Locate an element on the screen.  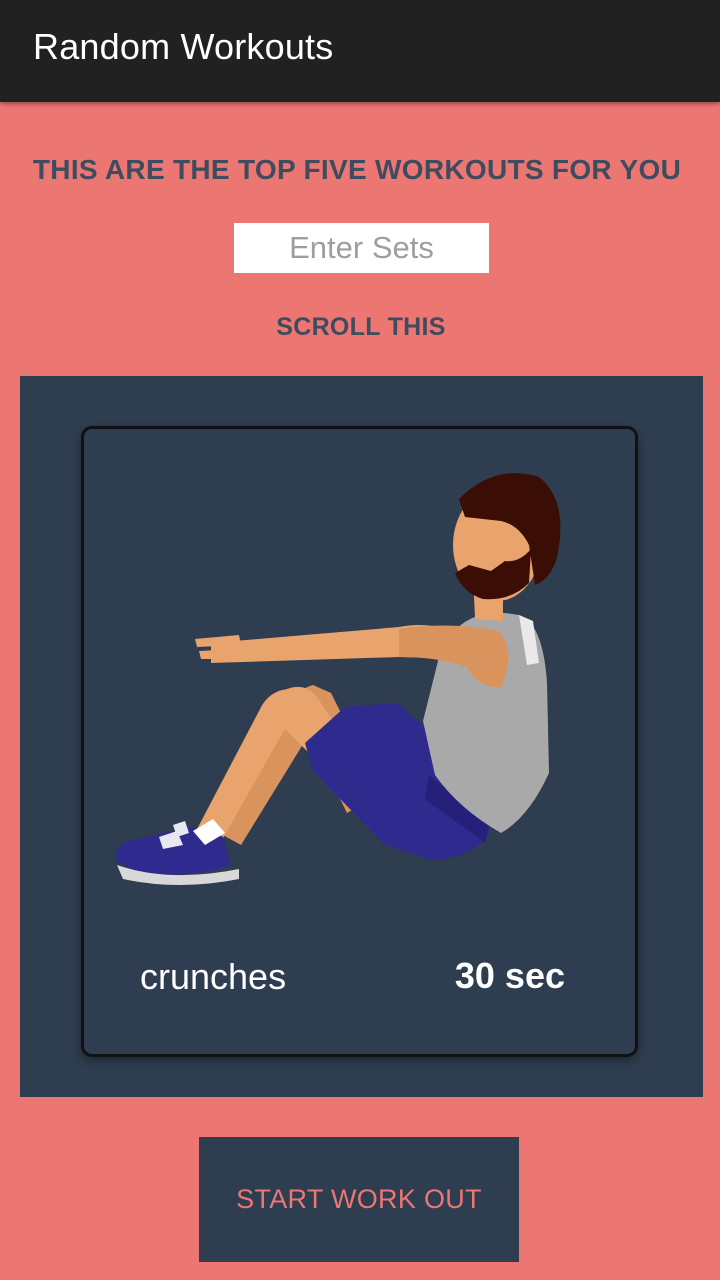
exercise-name: crunches is located at coordinates (213, 976).